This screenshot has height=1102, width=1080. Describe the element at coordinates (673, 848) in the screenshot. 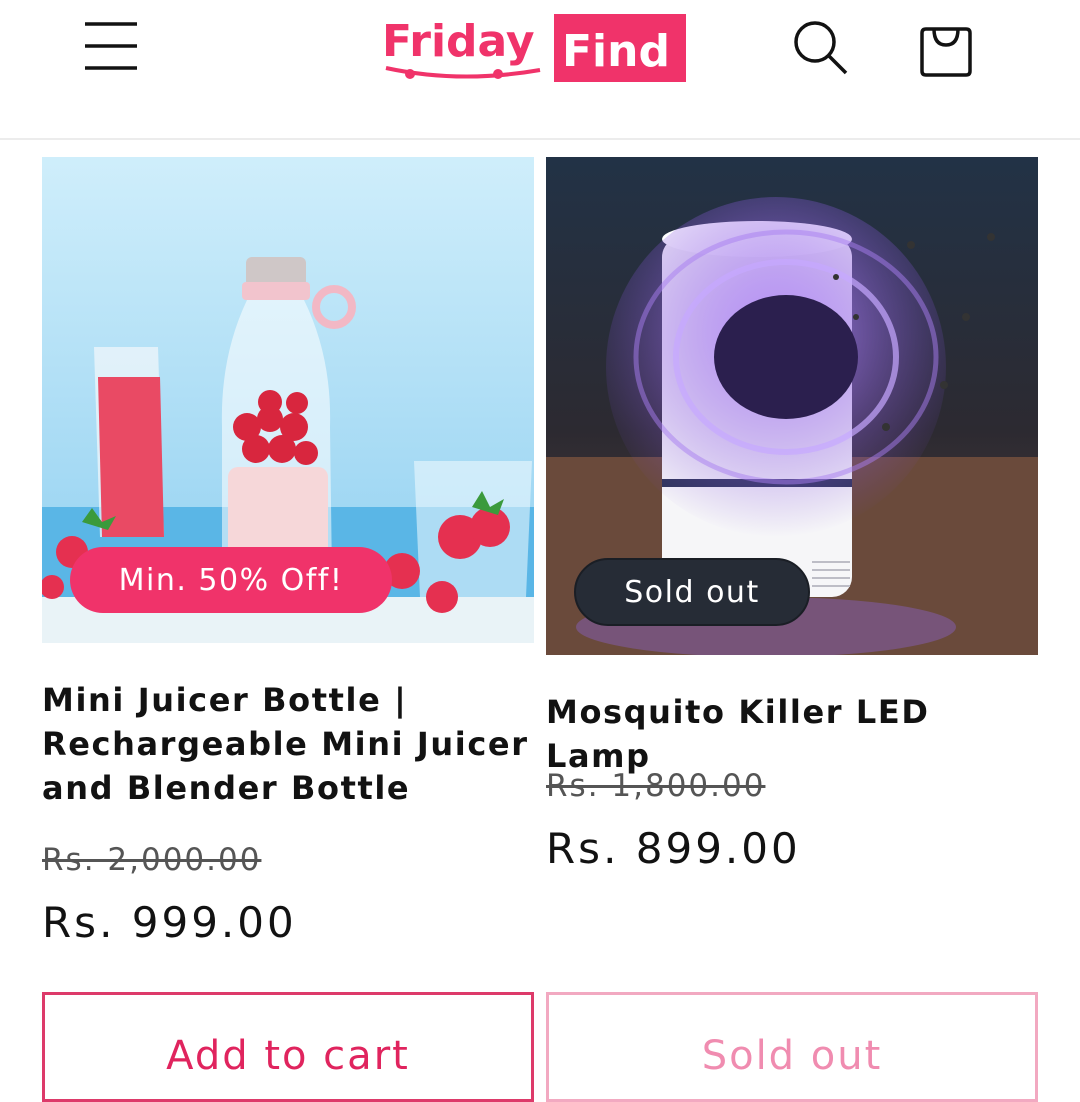

I see `sale-price: Rs. 899.00` at that location.